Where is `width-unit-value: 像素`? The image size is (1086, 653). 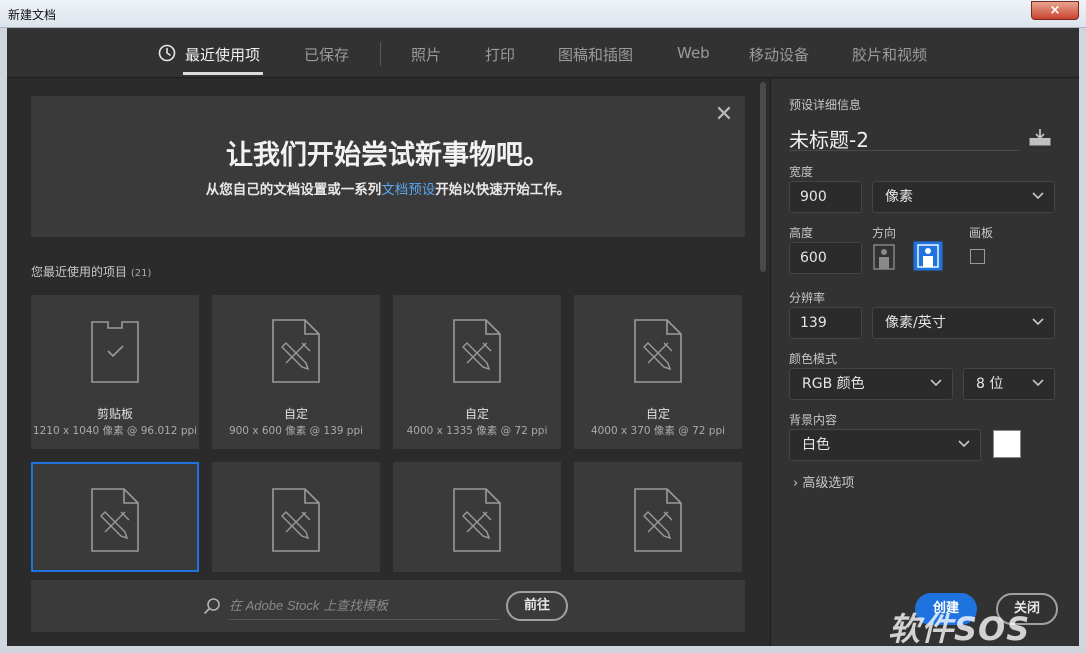
width-unit-value: 像素 is located at coordinates (899, 197).